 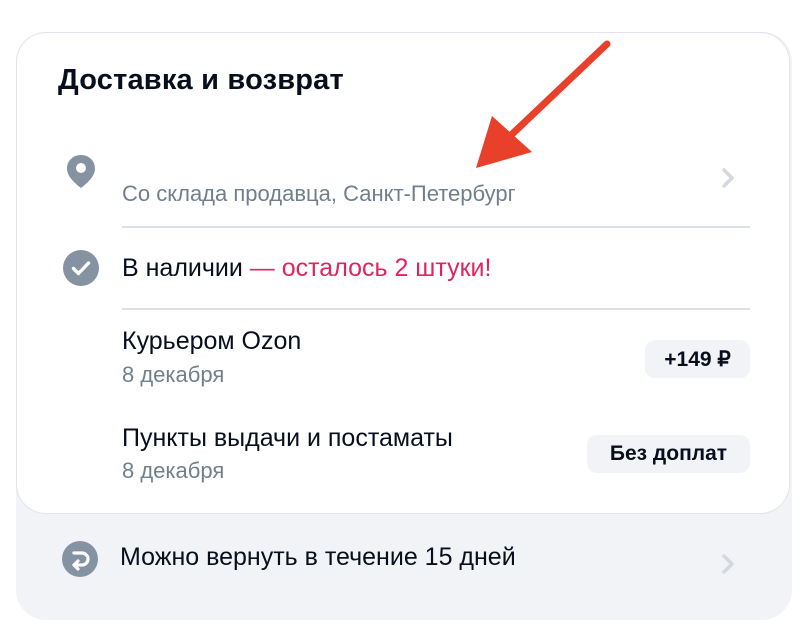 I want to click on stock-label: В наличии, so click(x=182, y=268).